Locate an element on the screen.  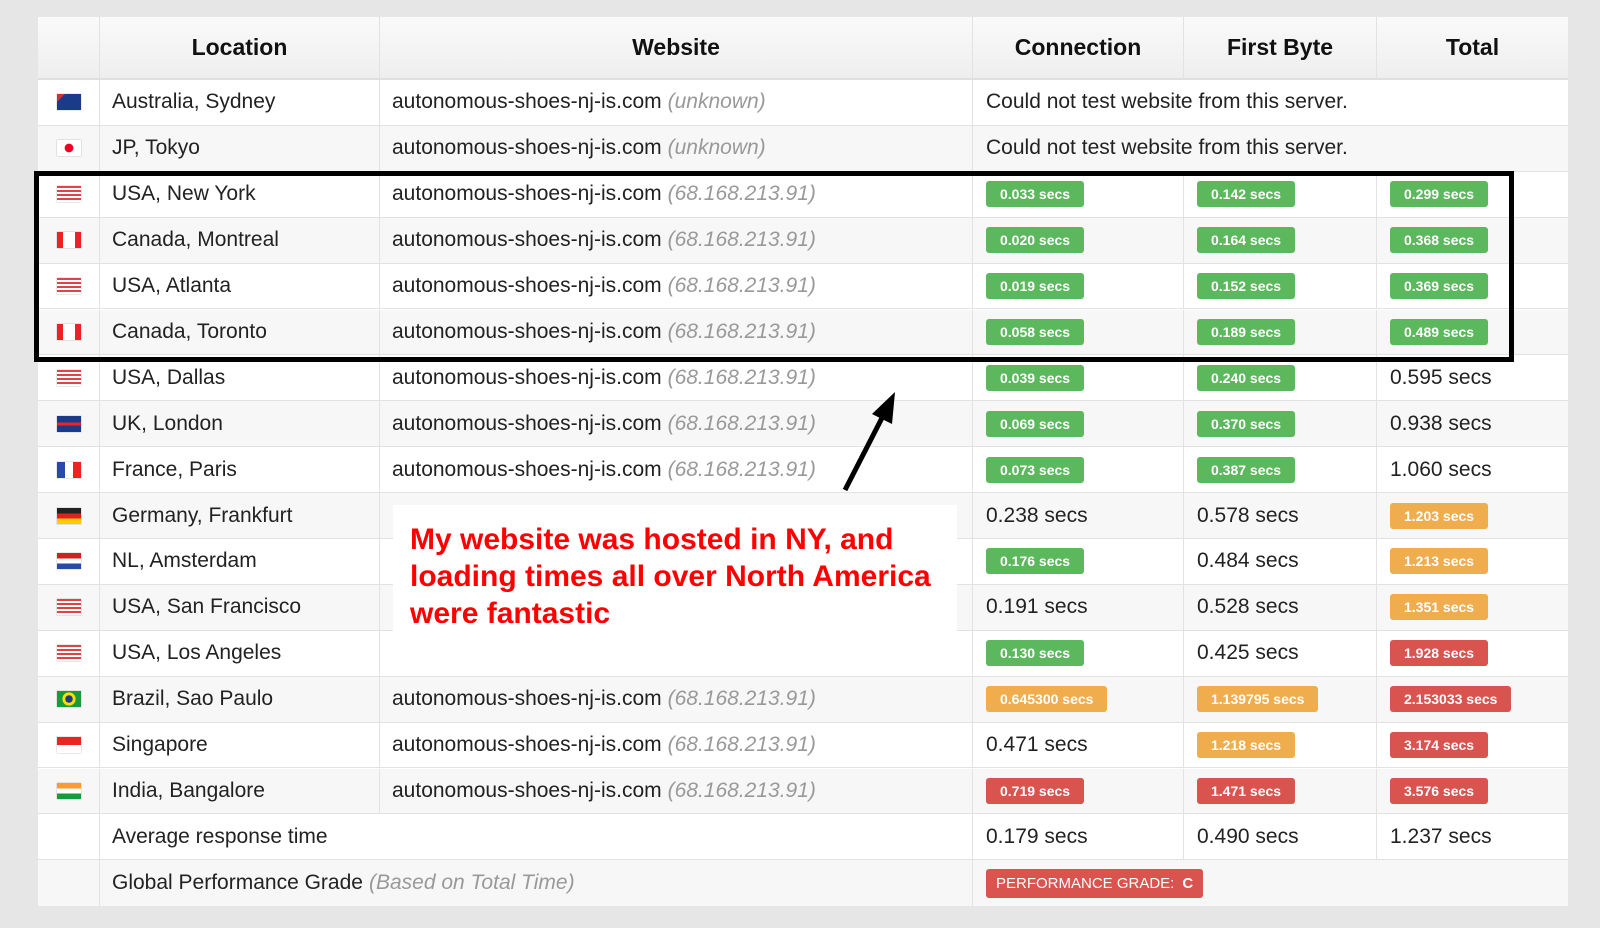
canada-flag-icon is located at coordinates (68, 240).